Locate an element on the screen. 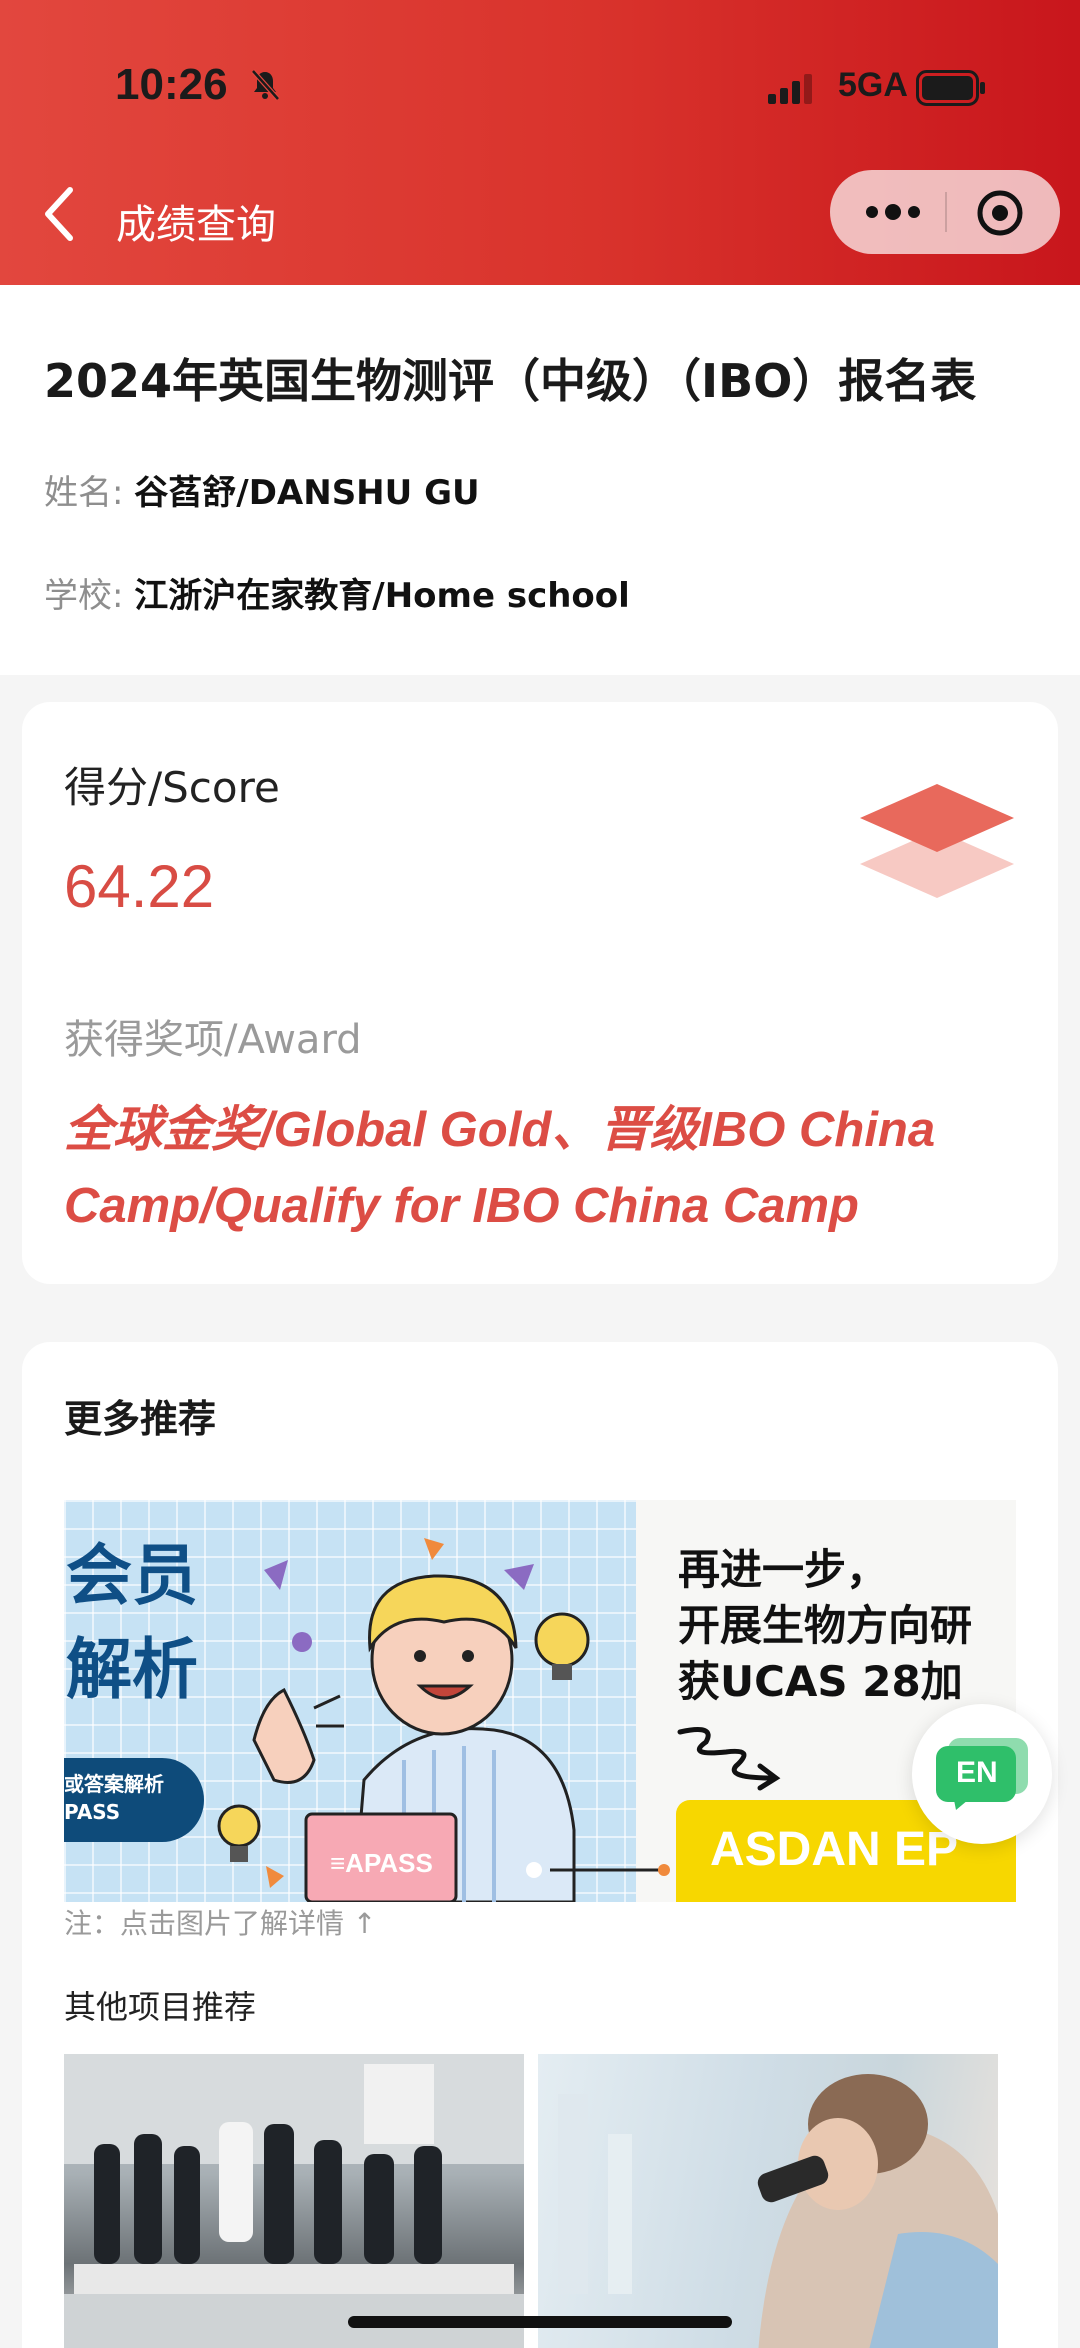 The height and width of the screenshot is (2348, 1080). target-circle-icon is located at coordinates (1000, 213).